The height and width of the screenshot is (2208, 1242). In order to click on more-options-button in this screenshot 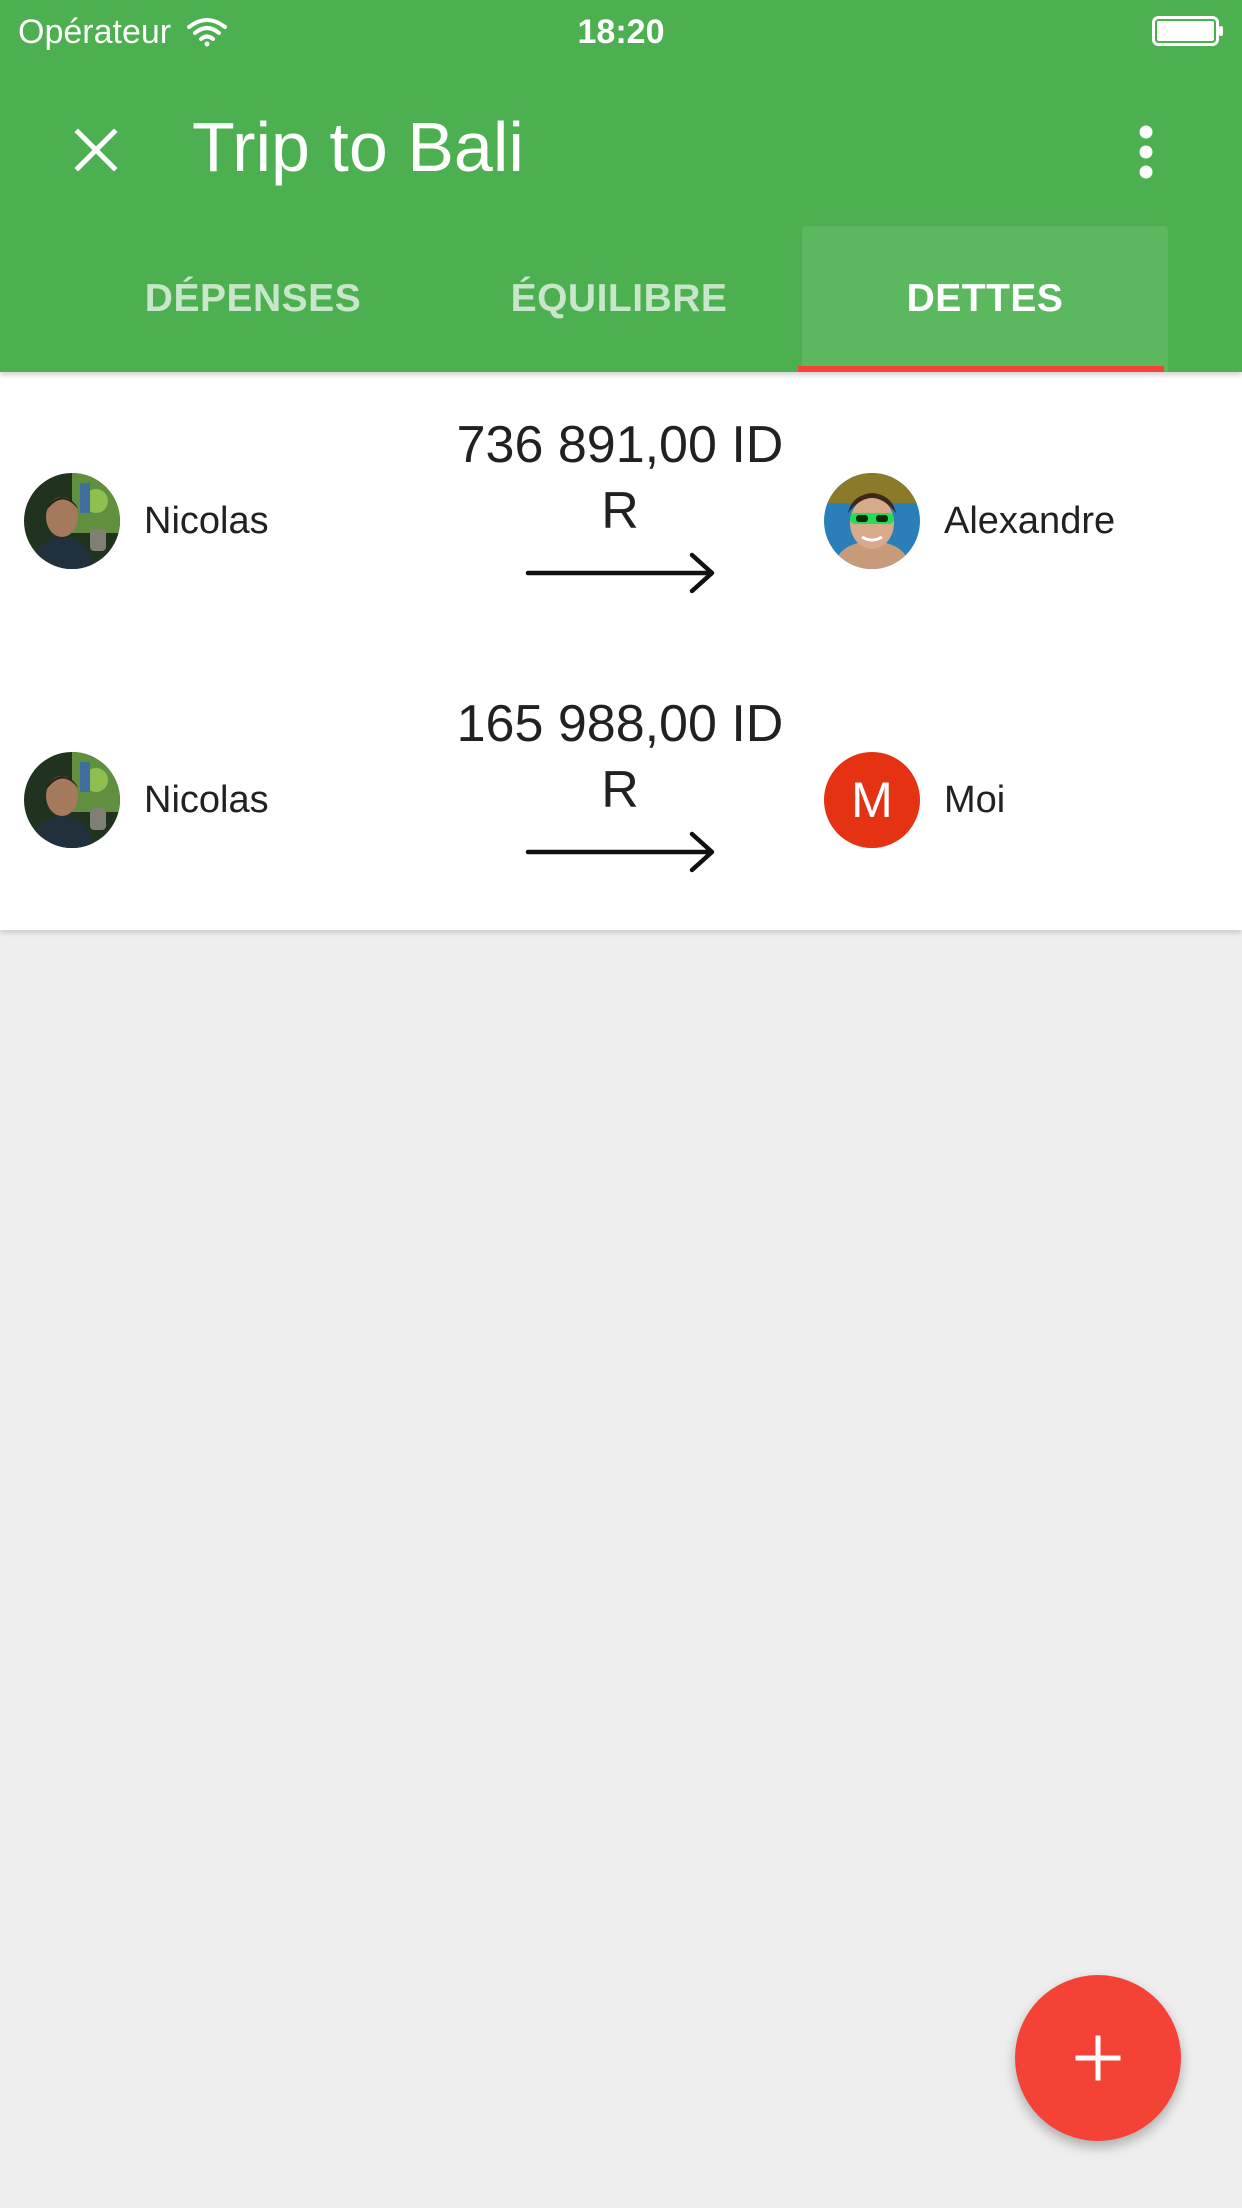, I will do `click(1146, 152)`.